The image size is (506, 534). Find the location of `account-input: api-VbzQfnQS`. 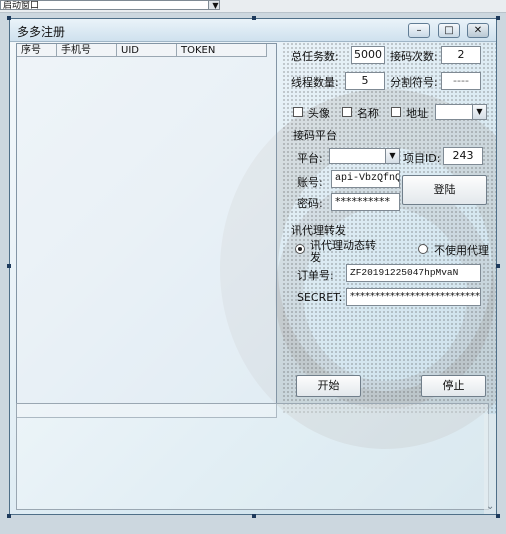

account-input: api-VbzQfnQS is located at coordinates (365, 179).